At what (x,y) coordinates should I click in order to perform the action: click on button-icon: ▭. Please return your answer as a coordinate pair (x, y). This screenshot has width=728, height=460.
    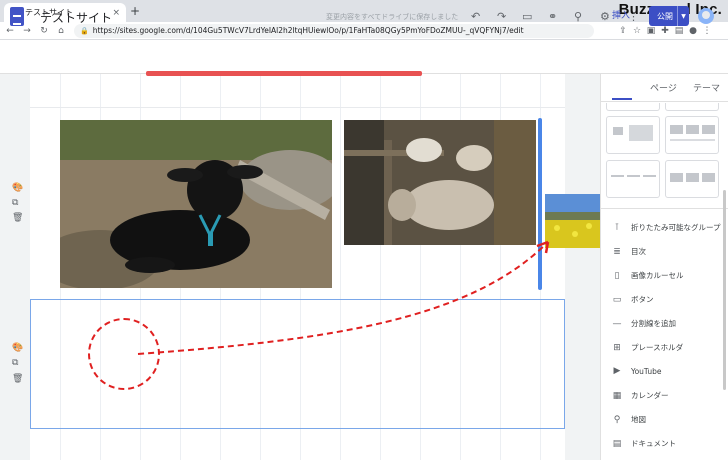
    Looking at the image, I should click on (617, 299).